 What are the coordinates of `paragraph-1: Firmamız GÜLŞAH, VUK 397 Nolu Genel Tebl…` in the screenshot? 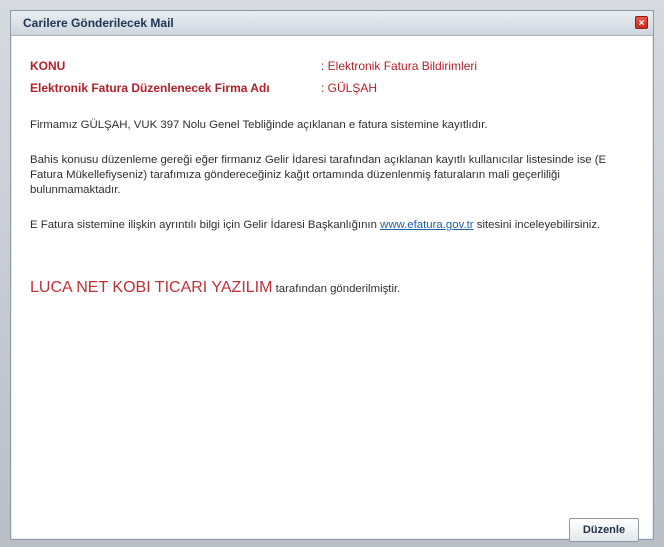 It's located at (259, 125).